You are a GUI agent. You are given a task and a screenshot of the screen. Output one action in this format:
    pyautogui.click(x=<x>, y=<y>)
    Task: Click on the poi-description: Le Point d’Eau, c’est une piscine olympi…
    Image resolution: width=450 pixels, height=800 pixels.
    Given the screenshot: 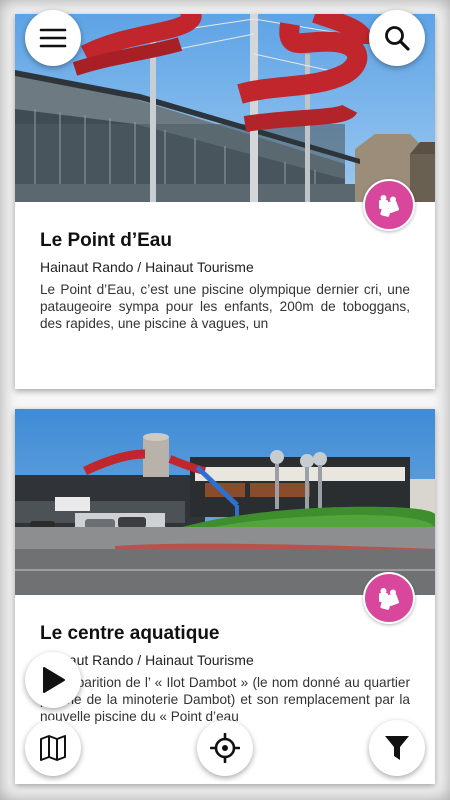 What is the action you would take?
    pyautogui.click(x=225, y=306)
    